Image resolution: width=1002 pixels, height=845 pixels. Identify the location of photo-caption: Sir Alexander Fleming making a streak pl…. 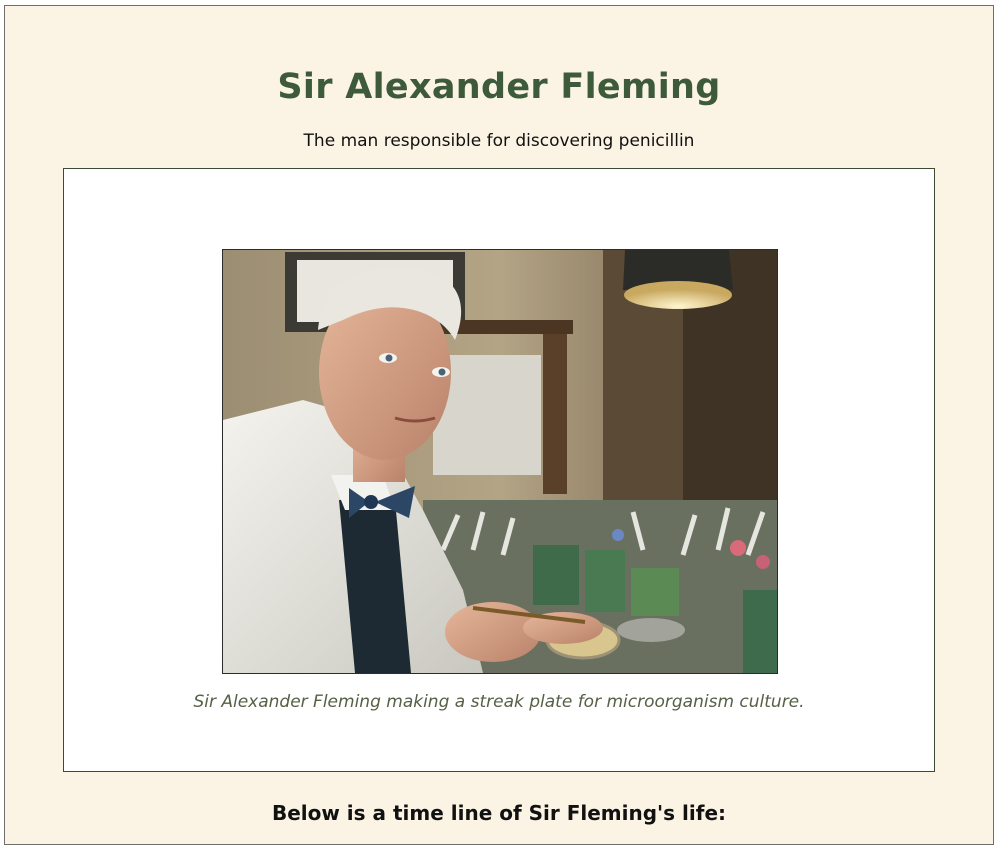
(499, 702).